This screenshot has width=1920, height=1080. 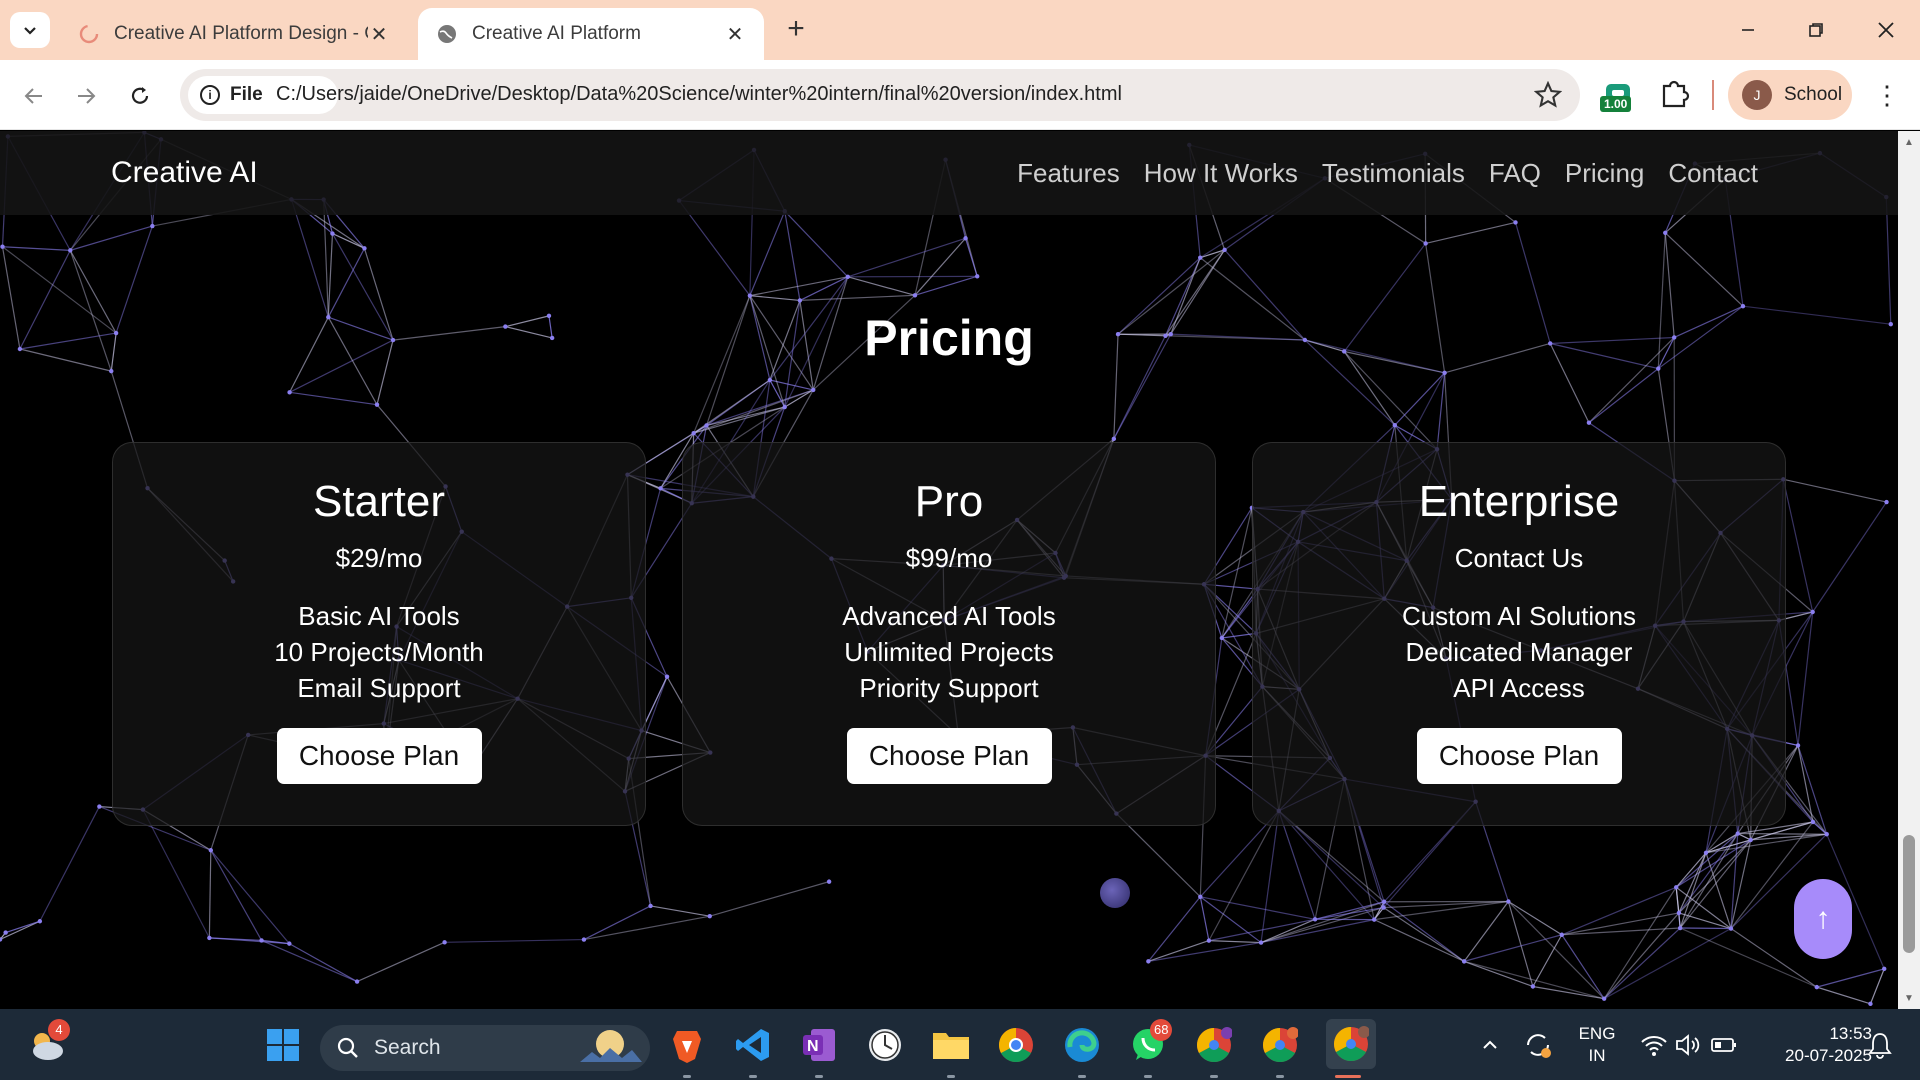 I want to click on speaker-icon, so click(x=1688, y=1045).